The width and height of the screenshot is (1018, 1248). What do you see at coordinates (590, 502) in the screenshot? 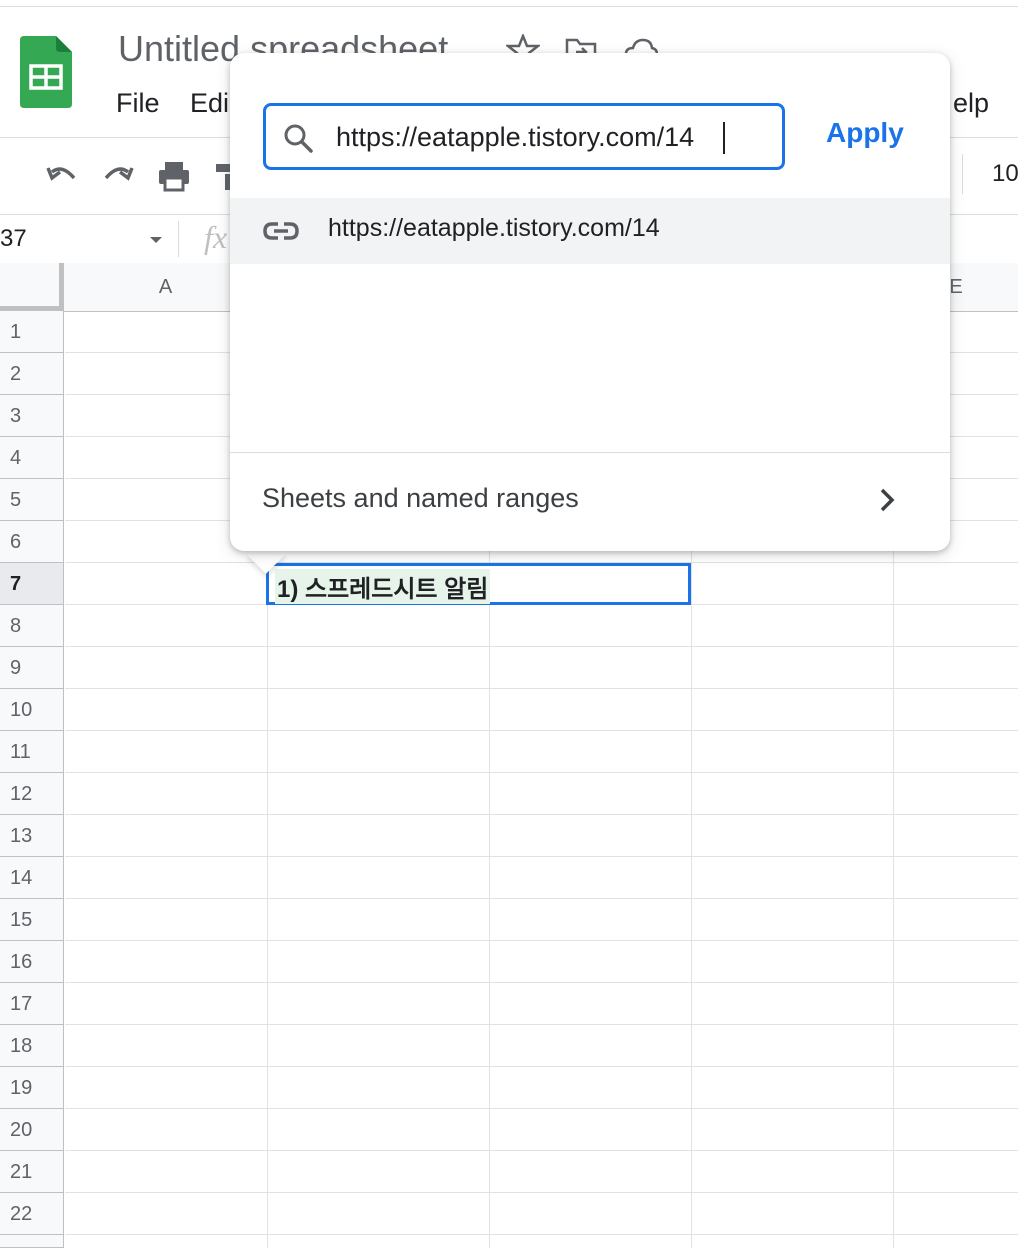
I see `sheets-and-named-ranges-item: Sheets and named ranges` at bounding box center [590, 502].